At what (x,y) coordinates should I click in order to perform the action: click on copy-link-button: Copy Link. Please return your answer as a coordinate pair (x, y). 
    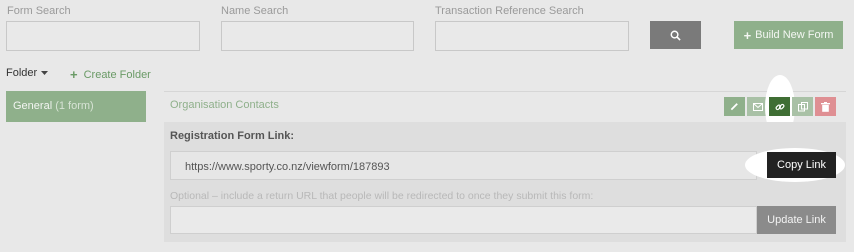
    Looking at the image, I should click on (801, 165).